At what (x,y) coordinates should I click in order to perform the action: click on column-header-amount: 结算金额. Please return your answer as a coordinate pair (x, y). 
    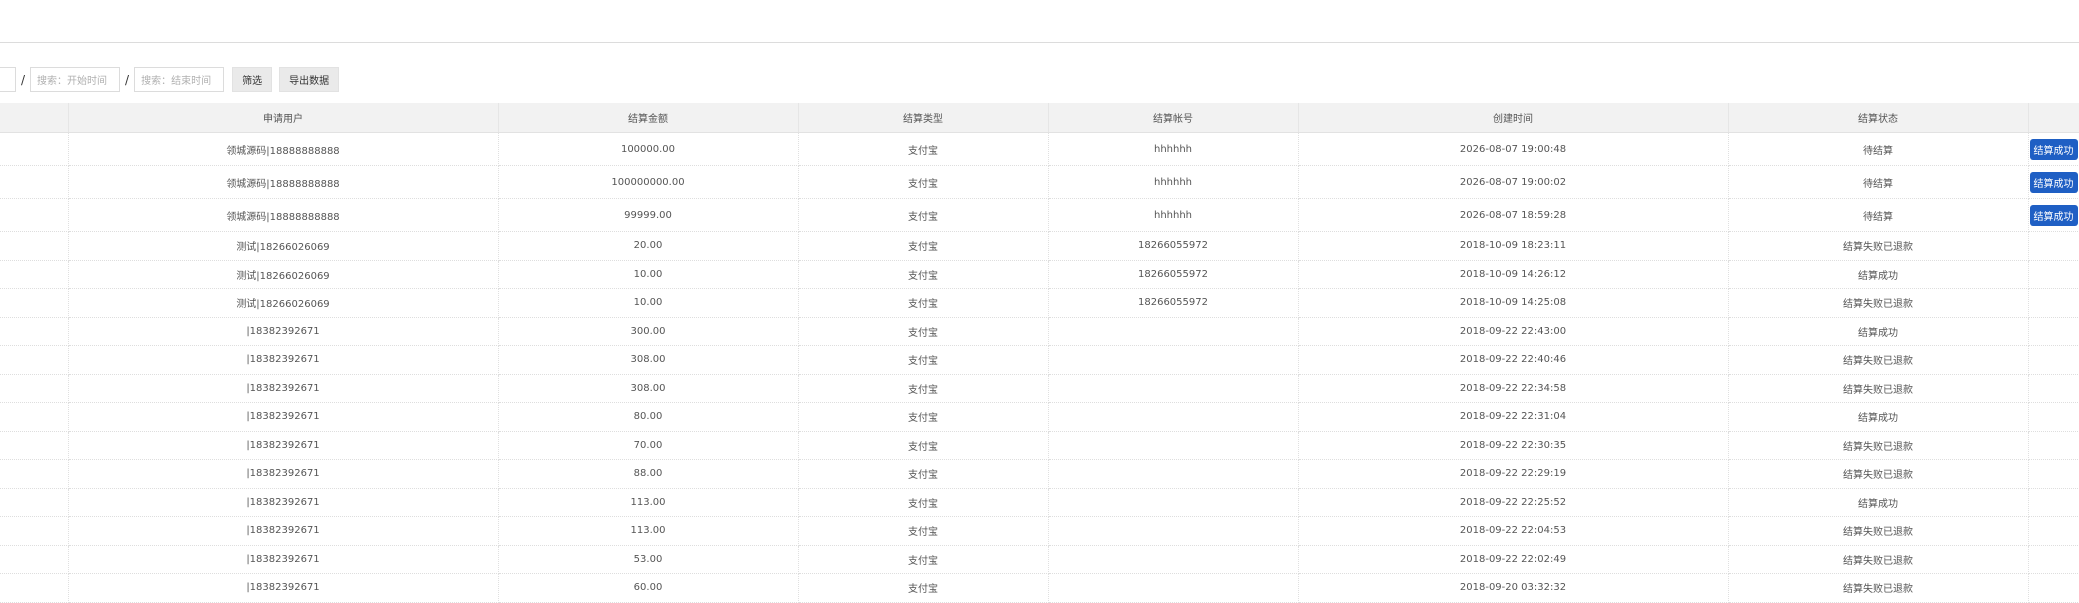
    Looking at the image, I should click on (648, 118).